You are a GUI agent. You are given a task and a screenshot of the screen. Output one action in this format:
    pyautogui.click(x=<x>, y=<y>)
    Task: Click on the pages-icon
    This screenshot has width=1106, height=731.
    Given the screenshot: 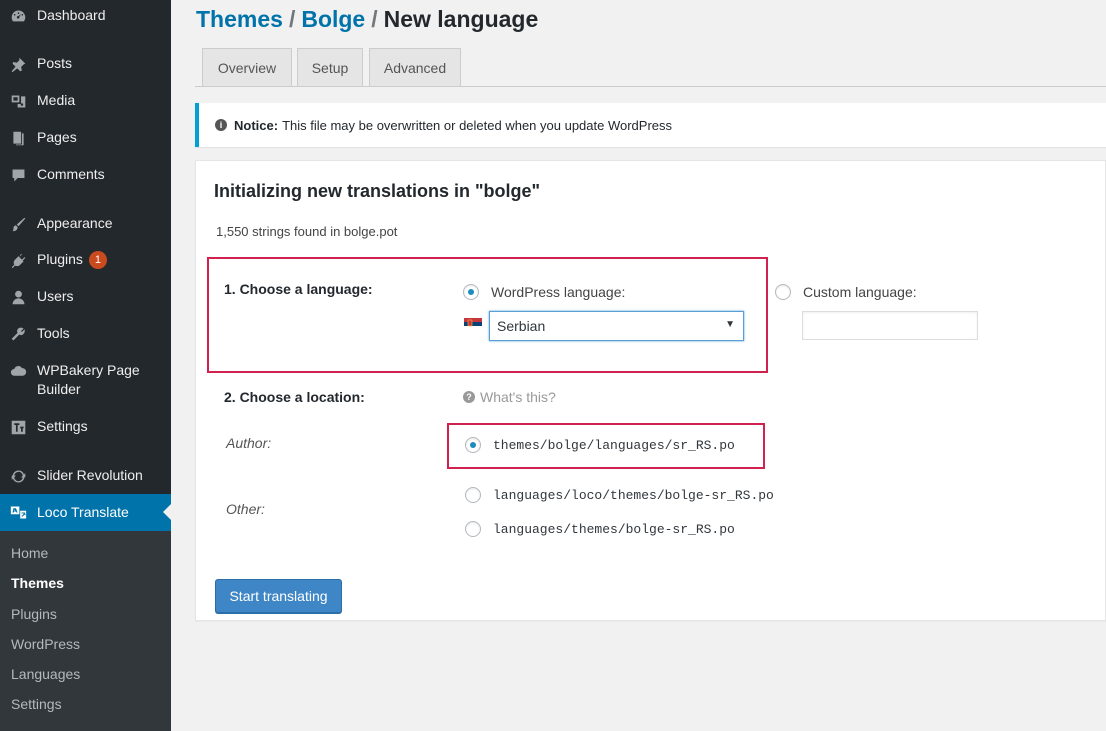 What is the action you would take?
    pyautogui.click(x=18, y=138)
    